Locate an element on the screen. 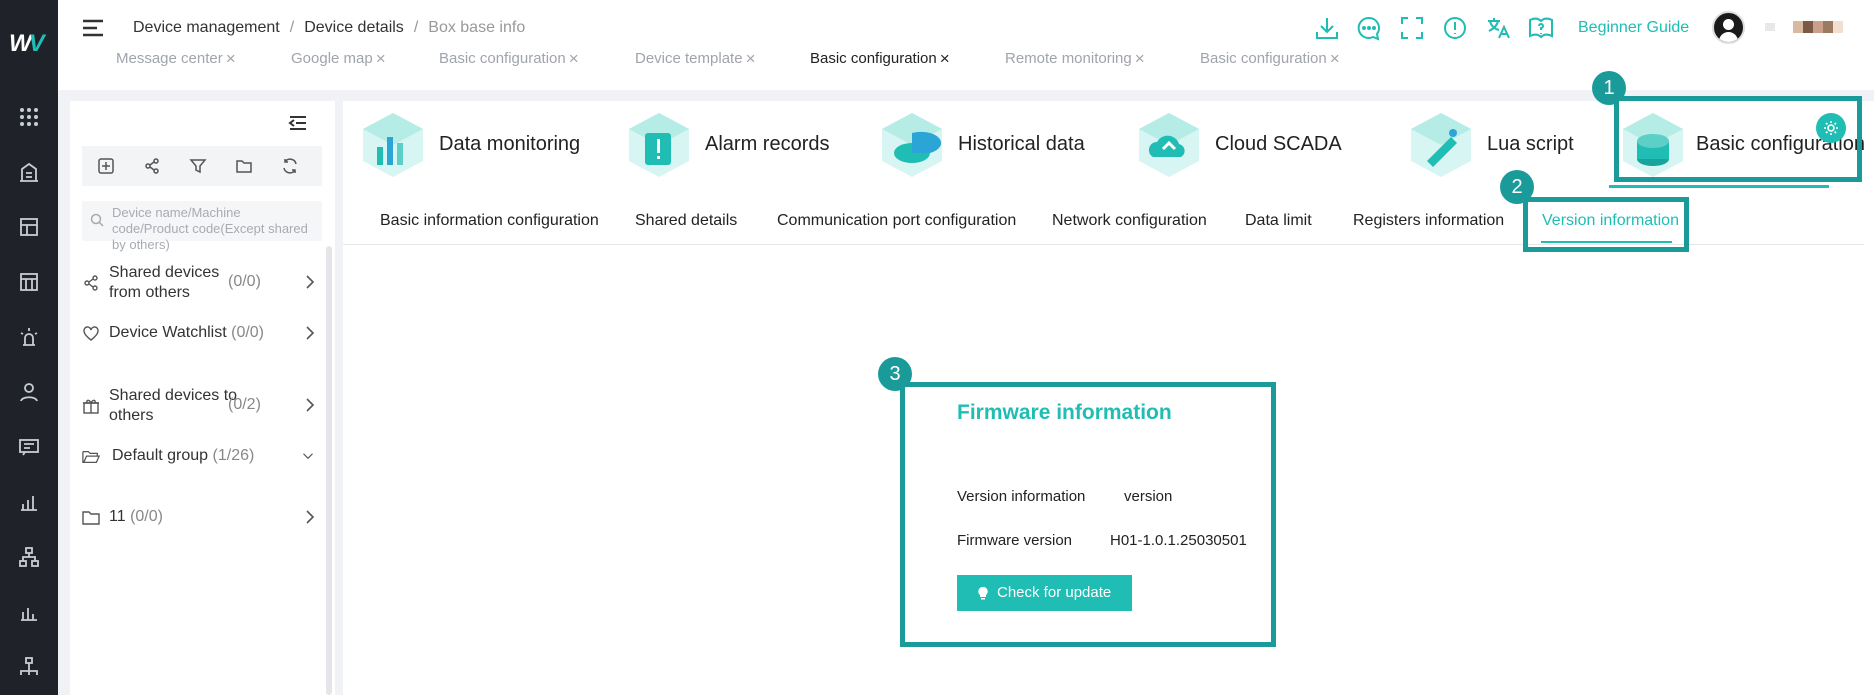 This screenshot has height=695, width=1874. annotation-number-2: 2 is located at coordinates (1517, 187).